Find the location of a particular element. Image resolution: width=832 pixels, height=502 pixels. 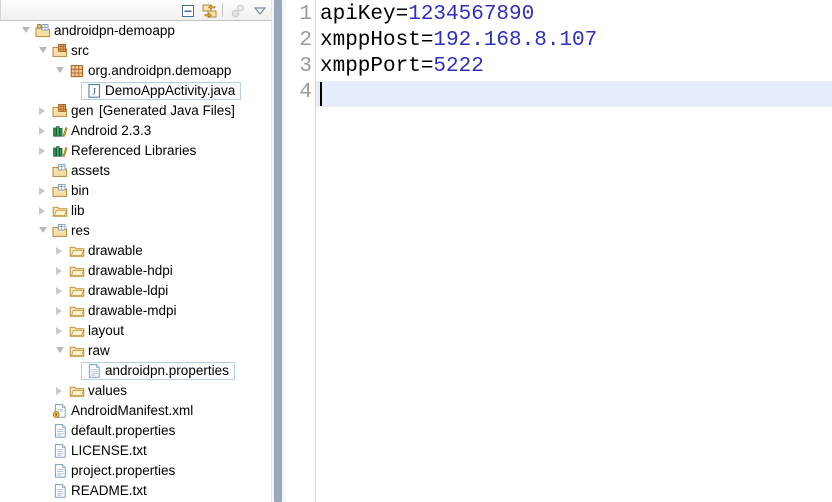

tree-row-label: res is located at coordinates (80, 230).